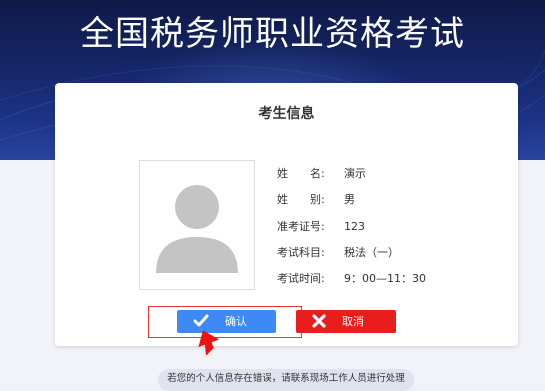 This screenshot has height=391, width=545. I want to click on cancel-button: 取消, so click(346, 321).